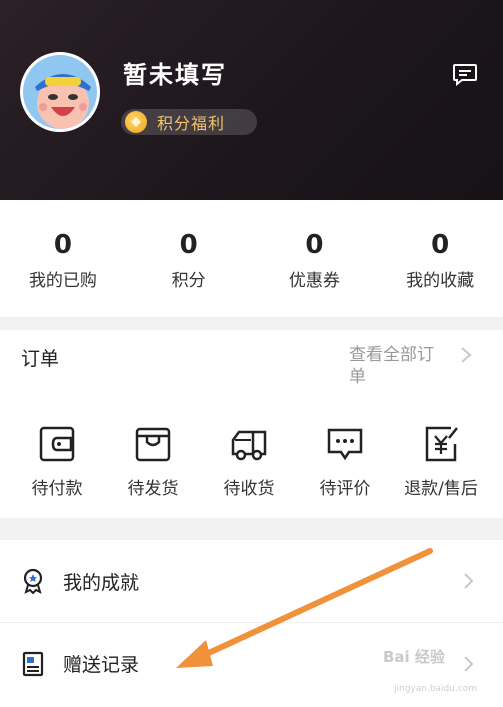  I want to click on wallet-icon, so click(57, 444).